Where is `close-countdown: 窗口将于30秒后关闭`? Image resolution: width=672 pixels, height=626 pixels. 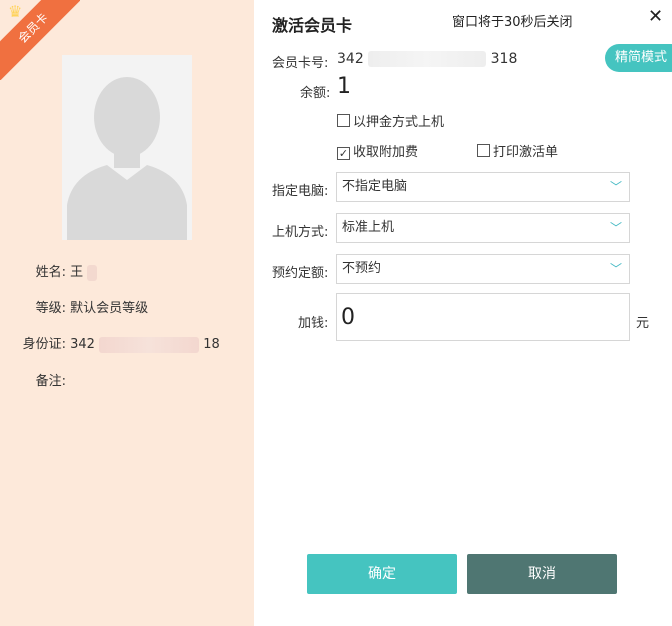
close-countdown: 窗口将于30秒后关闭 is located at coordinates (512, 22).